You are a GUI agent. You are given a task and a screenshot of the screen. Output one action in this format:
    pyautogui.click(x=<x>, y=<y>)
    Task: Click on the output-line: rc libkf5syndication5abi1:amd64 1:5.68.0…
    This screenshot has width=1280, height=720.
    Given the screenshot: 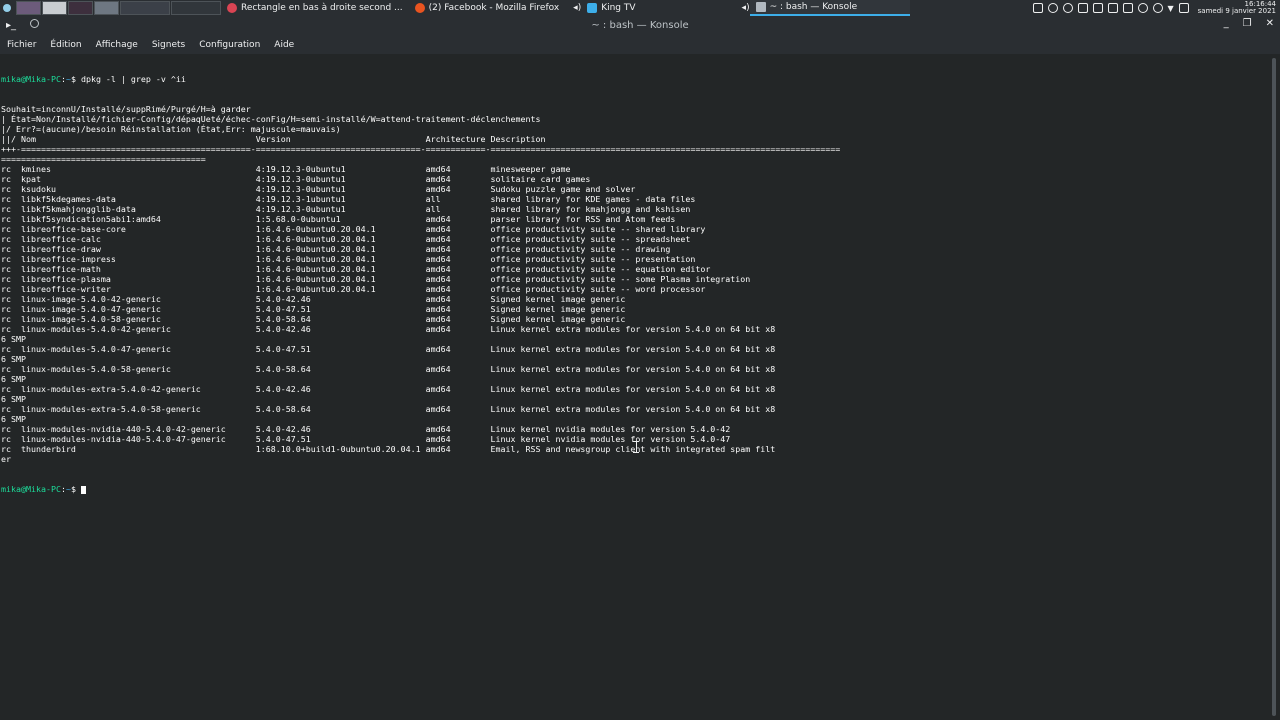 What is the action you would take?
    pyautogui.click(x=338, y=219)
    